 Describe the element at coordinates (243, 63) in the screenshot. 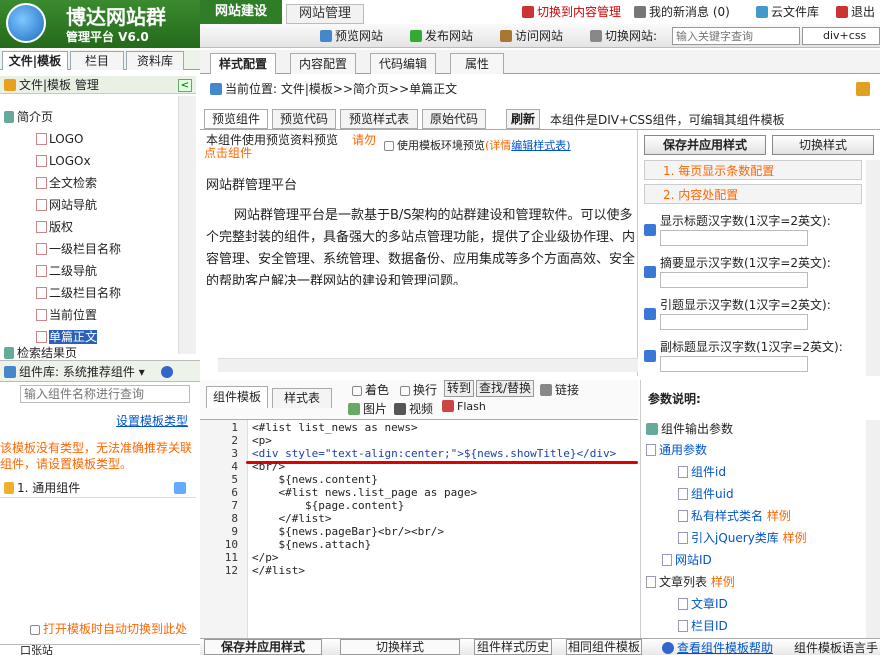

I see `tab-style-config: 样式配置` at that location.